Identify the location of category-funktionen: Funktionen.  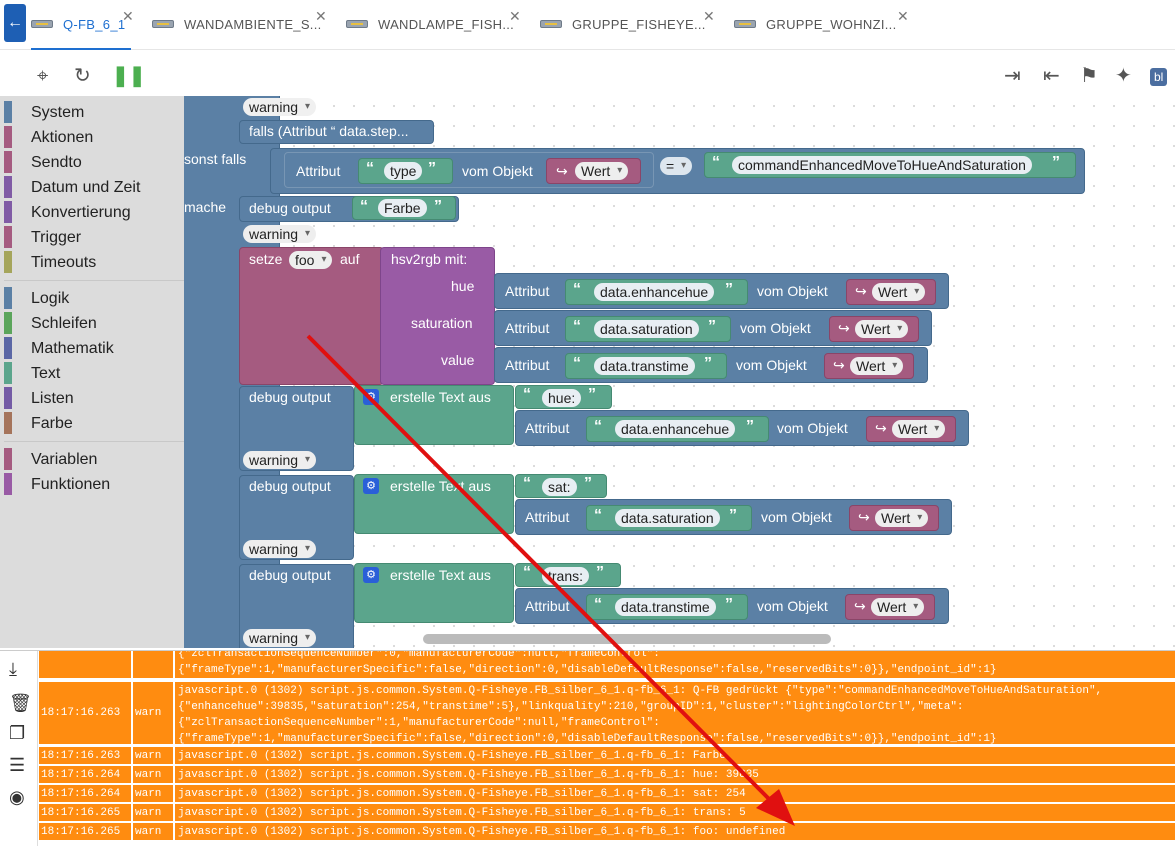
(92, 484).